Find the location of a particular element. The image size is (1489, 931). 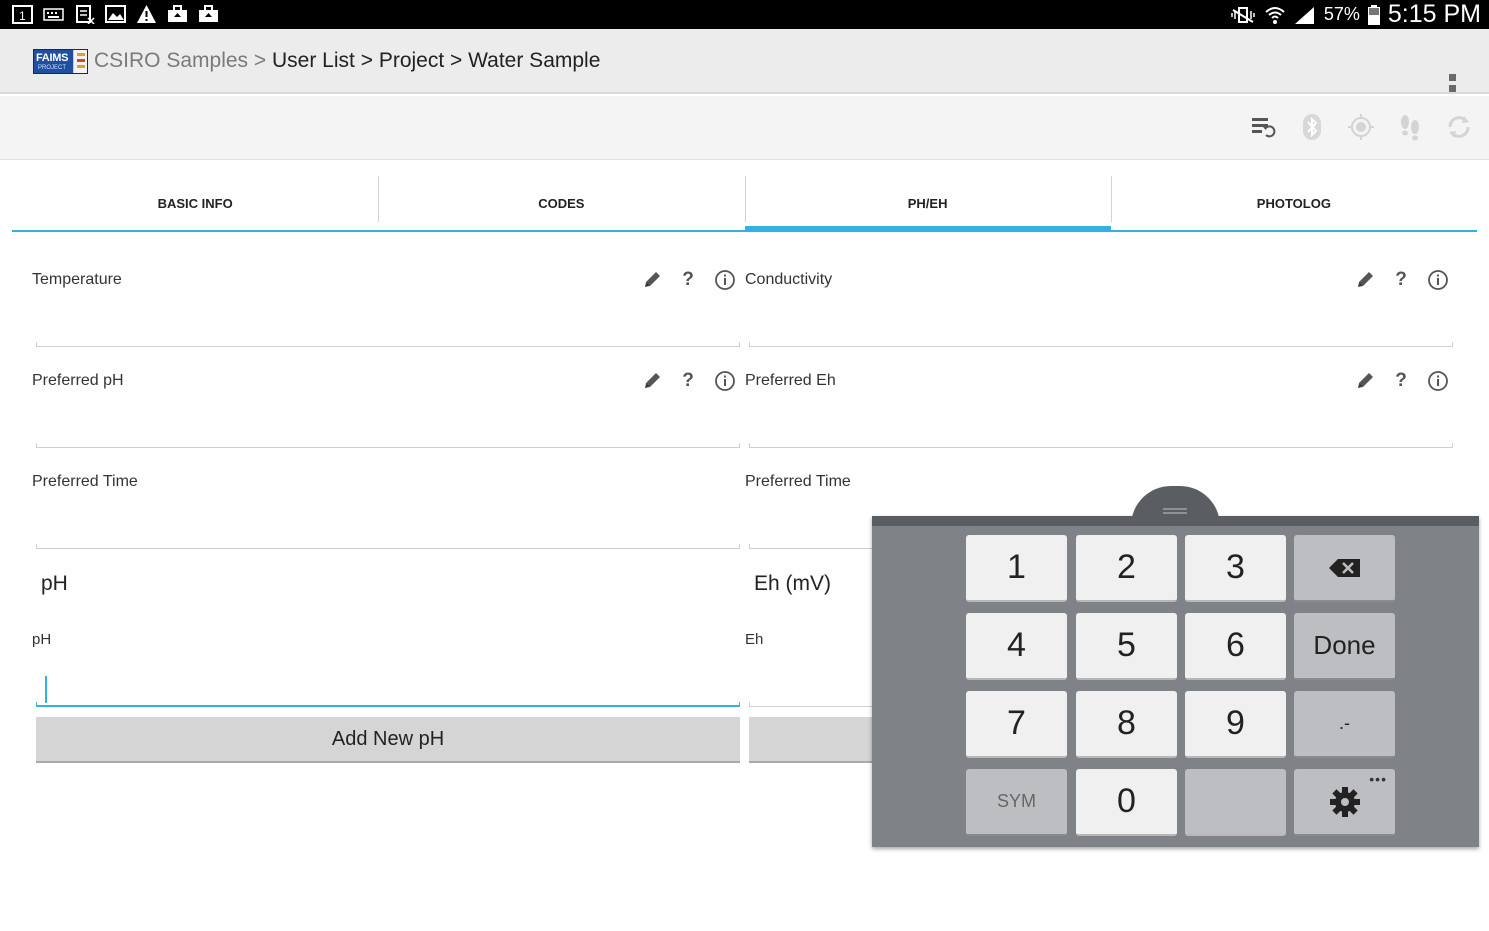

status-toolbar is located at coordinates (744, 128).